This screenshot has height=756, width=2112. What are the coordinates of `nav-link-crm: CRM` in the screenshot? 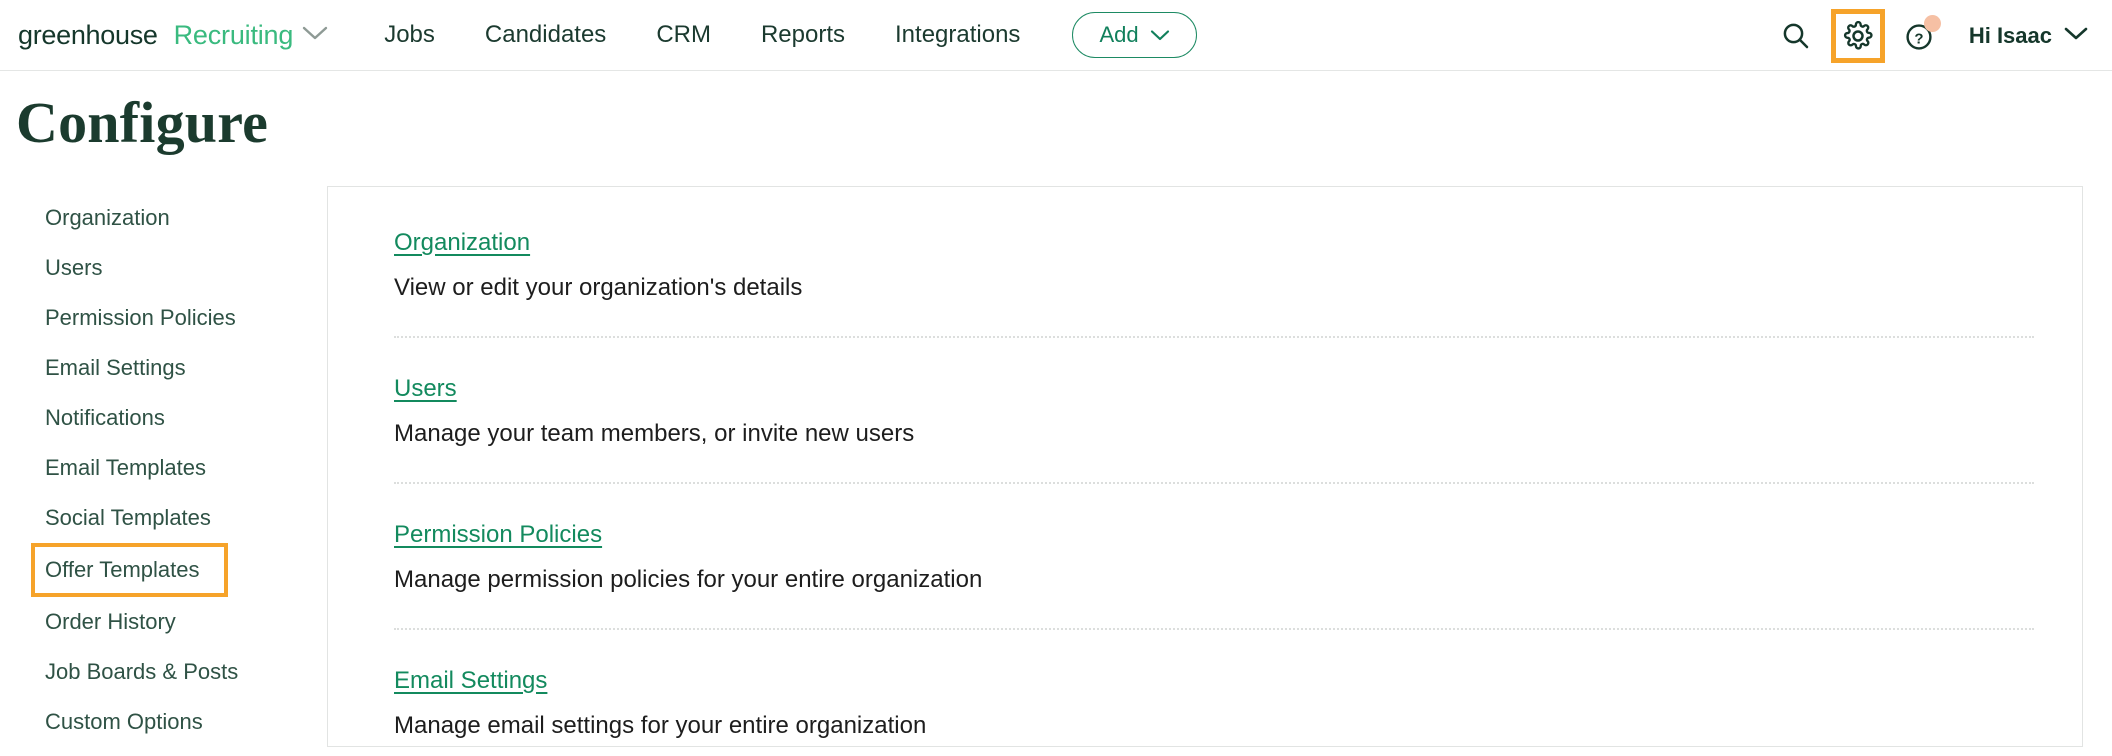 It's located at (683, 35).